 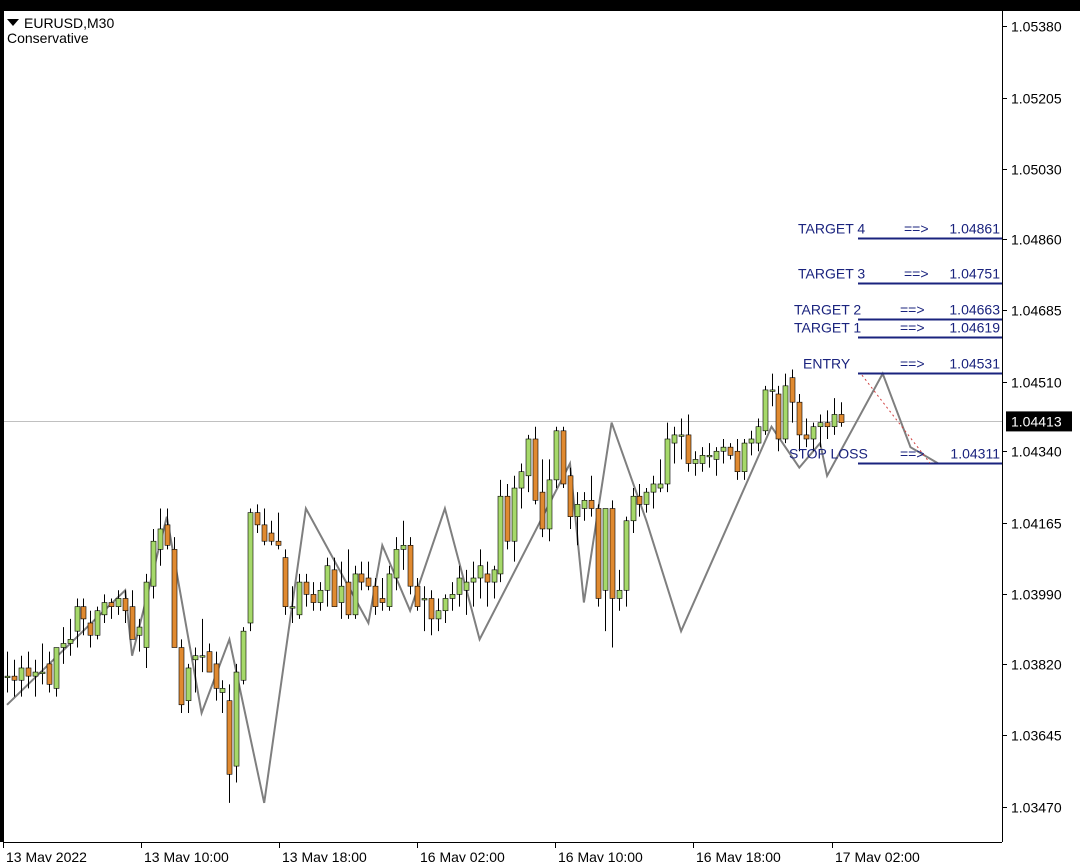 I want to click on symbol-text: EURUSD,M30, so click(x=69, y=23).